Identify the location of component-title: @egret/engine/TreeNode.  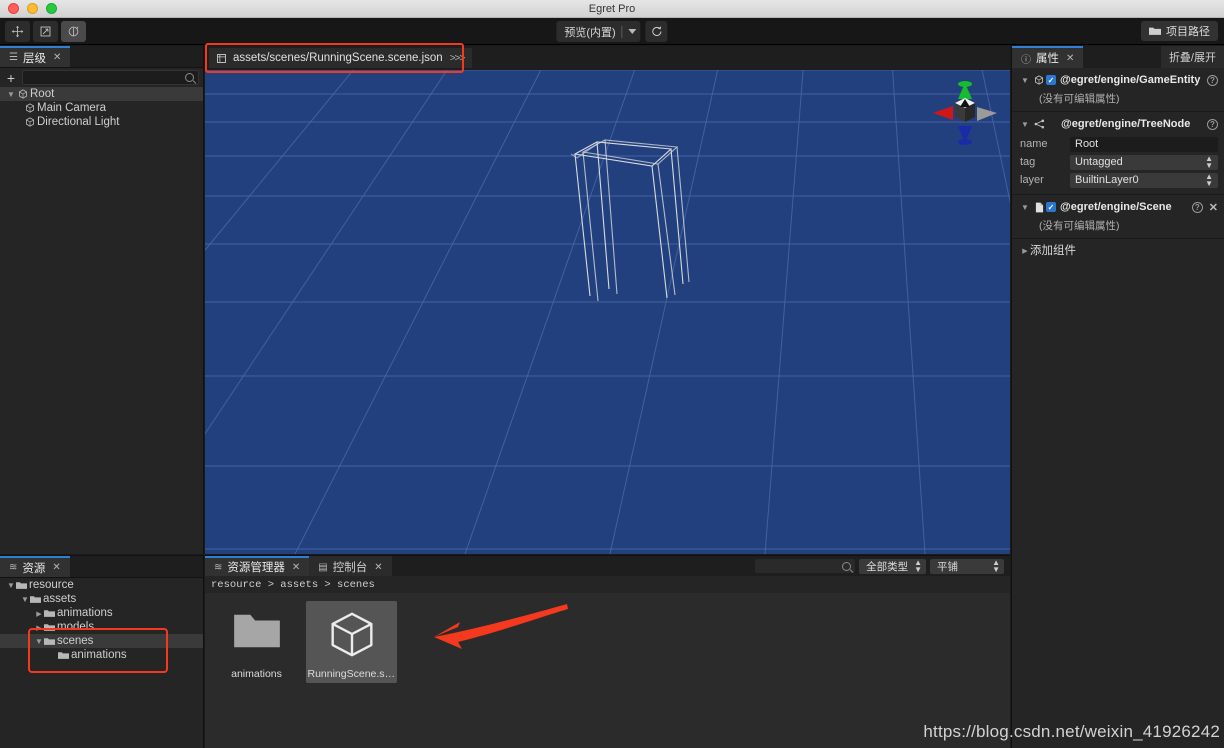
(1126, 124).